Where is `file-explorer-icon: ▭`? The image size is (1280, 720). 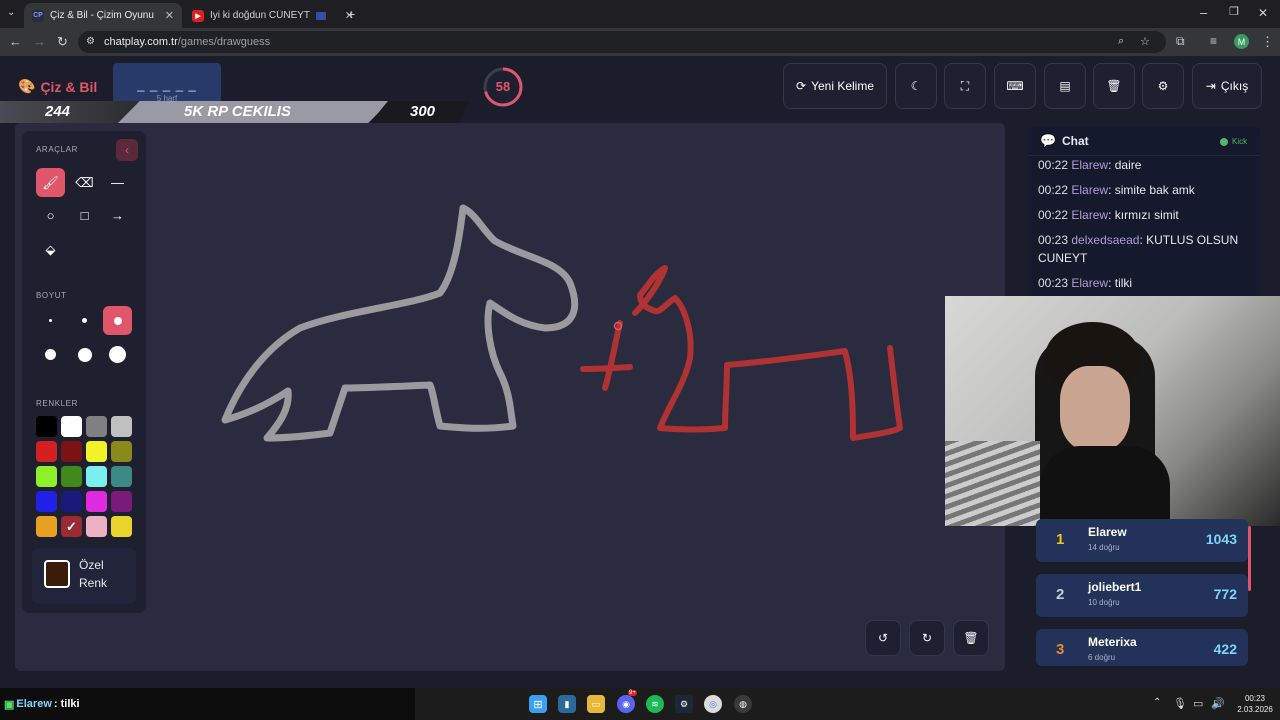 file-explorer-icon: ▭ is located at coordinates (596, 704).